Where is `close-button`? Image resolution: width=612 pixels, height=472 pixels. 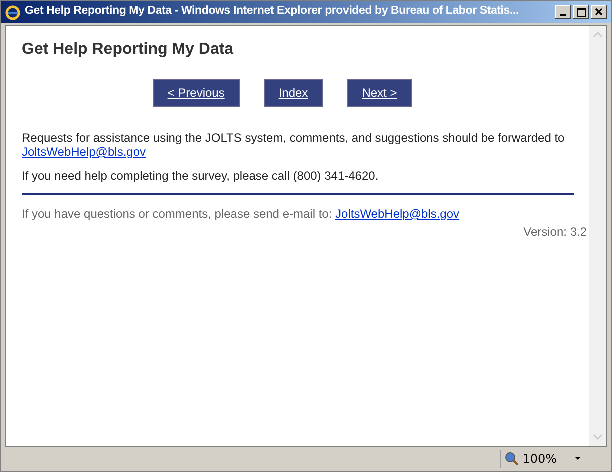
close-button is located at coordinates (599, 12).